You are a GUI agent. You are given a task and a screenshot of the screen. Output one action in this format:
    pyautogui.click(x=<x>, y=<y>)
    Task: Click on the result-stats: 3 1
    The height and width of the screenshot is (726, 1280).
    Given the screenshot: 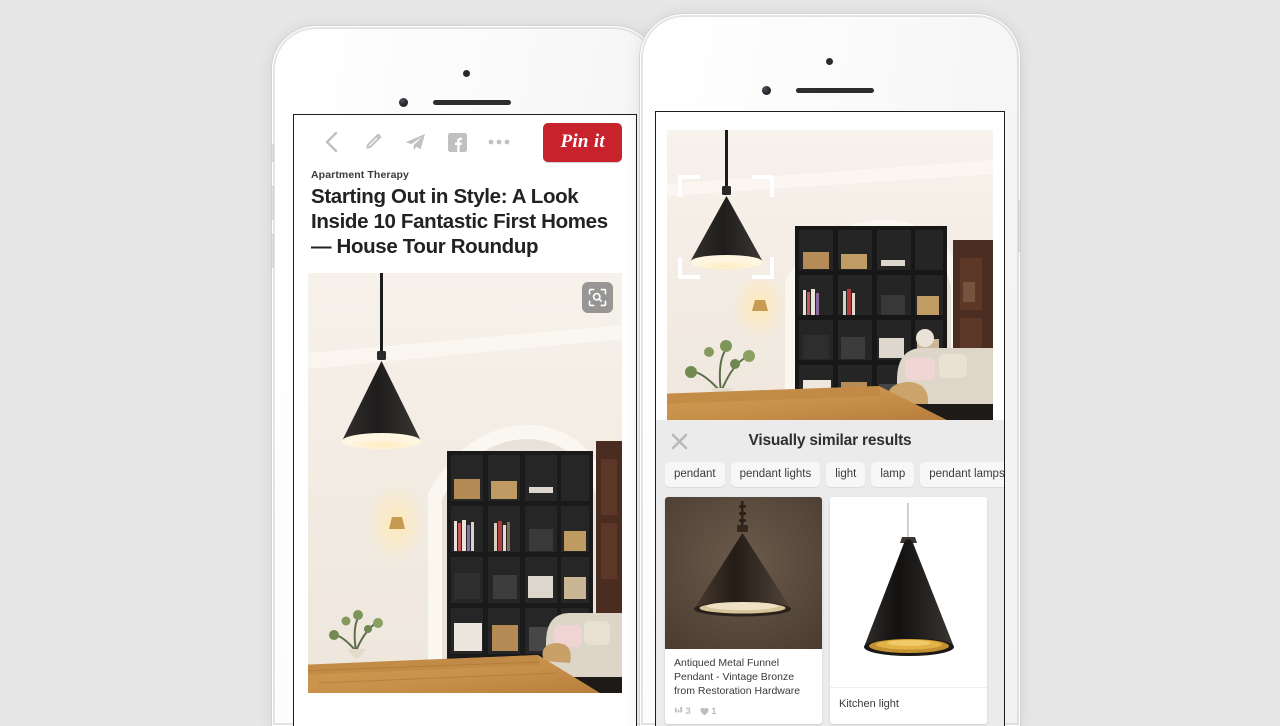 What is the action you would take?
    pyautogui.click(x=743, y=711)
    